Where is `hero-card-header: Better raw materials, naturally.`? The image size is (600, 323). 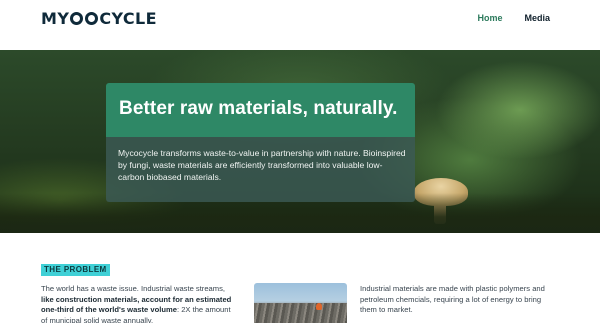 hero-card-header: Better raw materials, naturally. is located at coordinates (260, 110).